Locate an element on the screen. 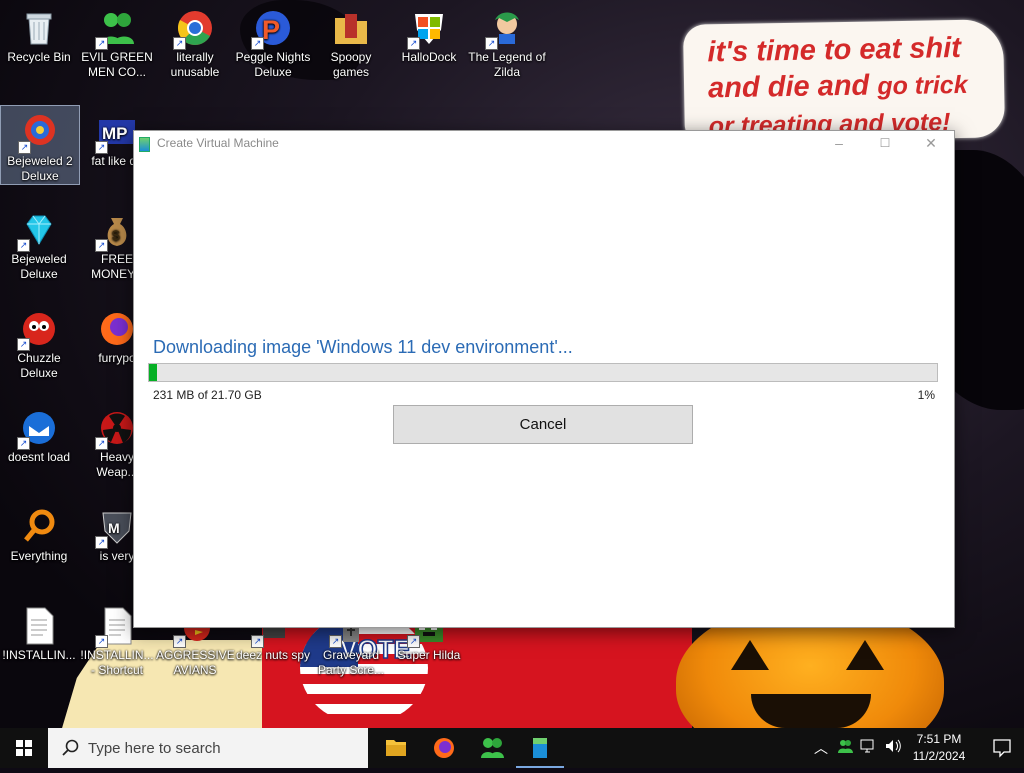 The height and width of the screenshot is (773, 1024). taskbar-firefox is located at coordinates (444, 748).